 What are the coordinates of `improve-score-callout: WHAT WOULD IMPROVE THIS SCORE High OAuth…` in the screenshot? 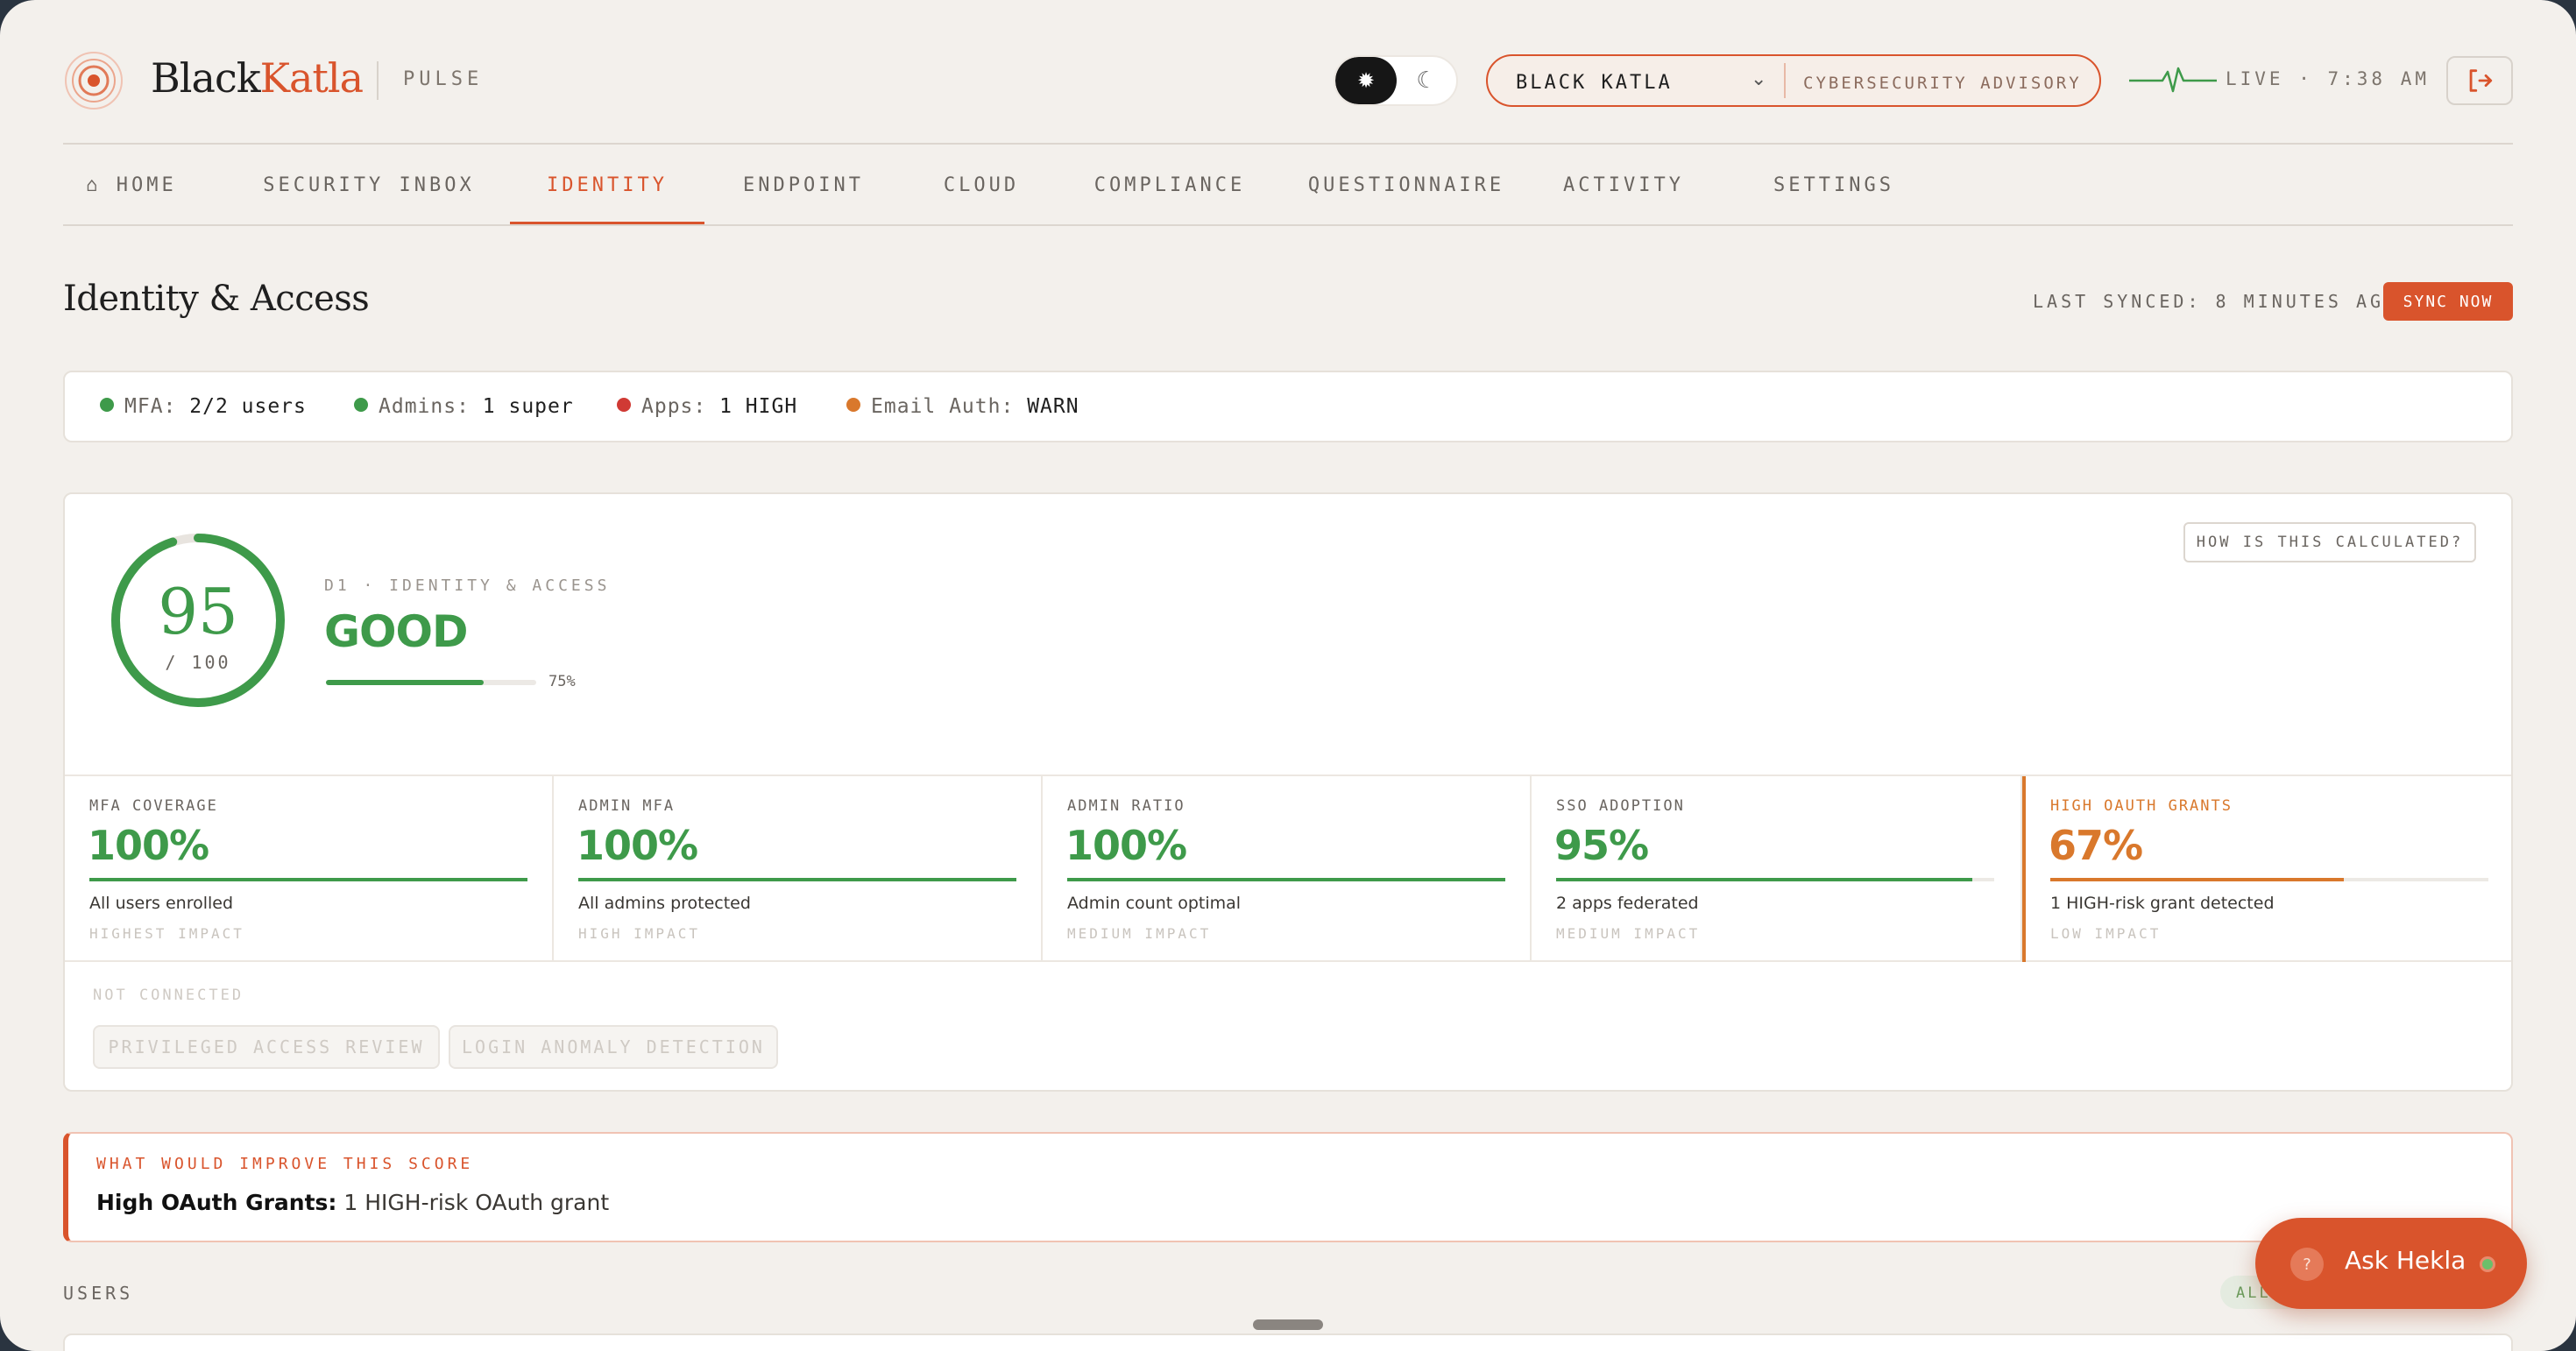 It's located at (1288, 1187).